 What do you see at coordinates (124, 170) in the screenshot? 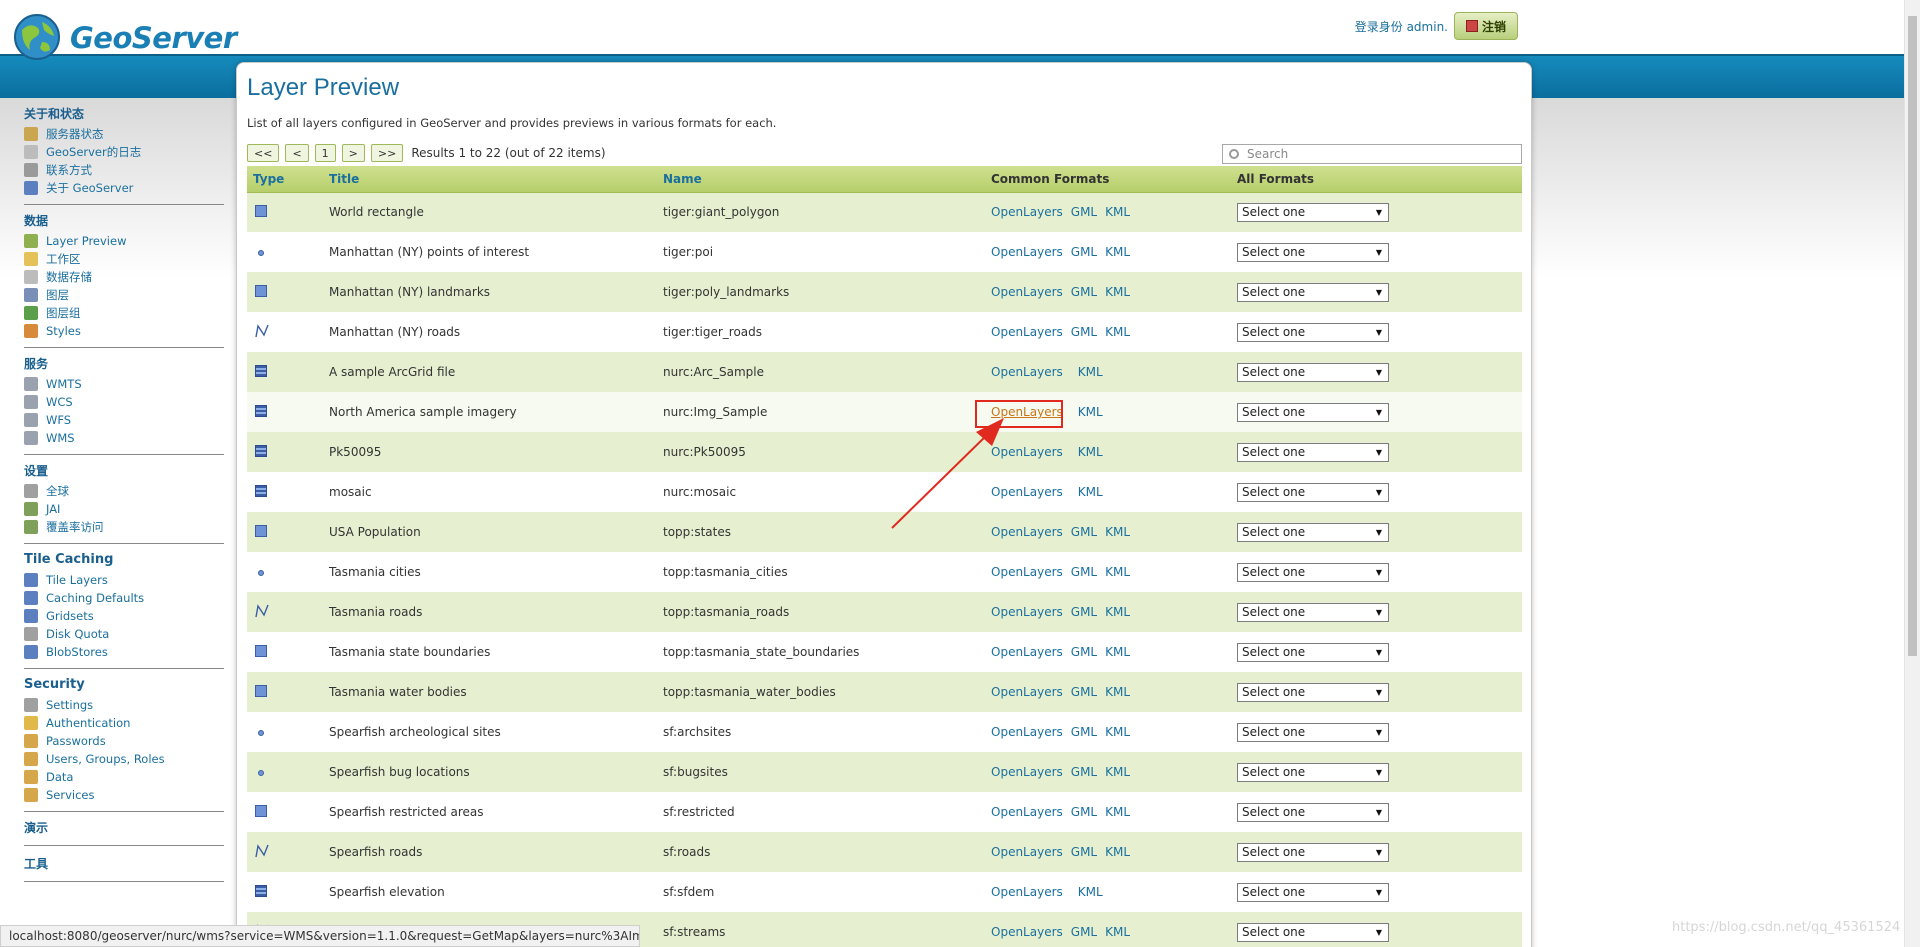
I see `sidebar-item: 联系方式` at bounding box center [124, 170].